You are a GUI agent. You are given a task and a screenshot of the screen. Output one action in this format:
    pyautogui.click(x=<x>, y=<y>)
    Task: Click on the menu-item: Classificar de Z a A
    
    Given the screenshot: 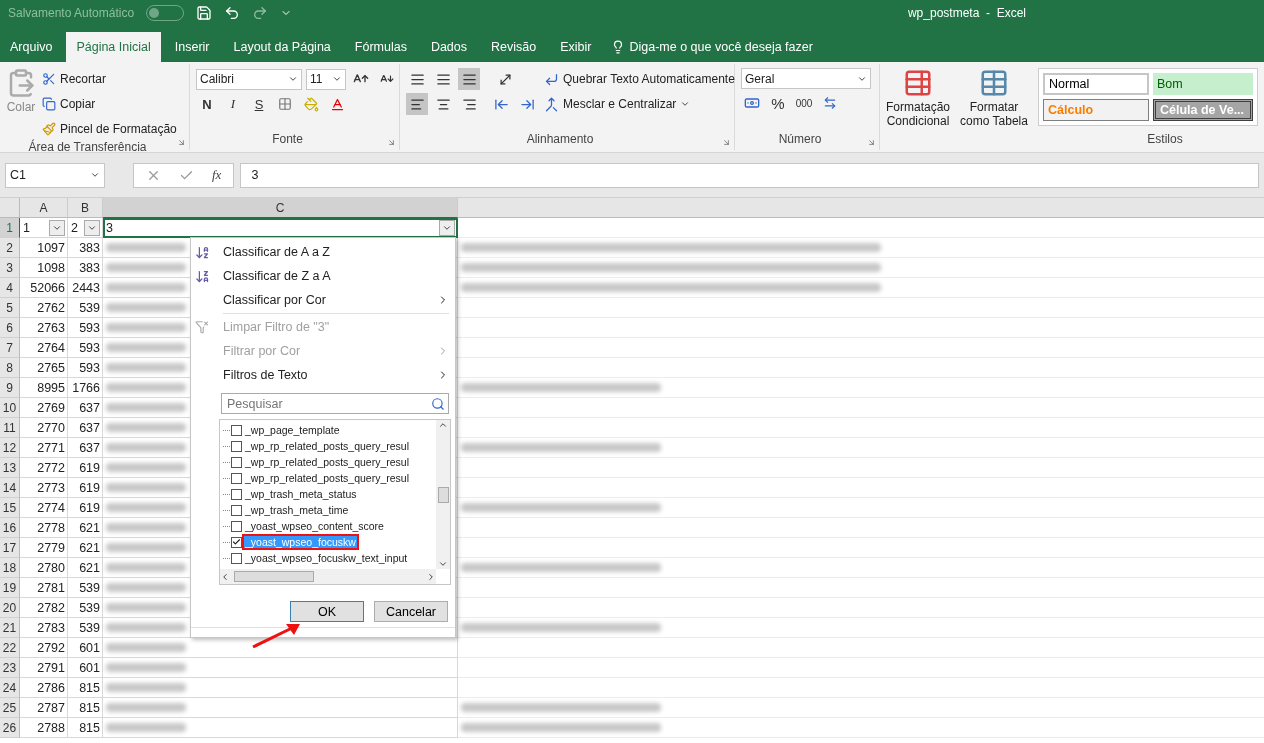 What is the action you would take?
    pyautogui.click(x=323, y=276)
    